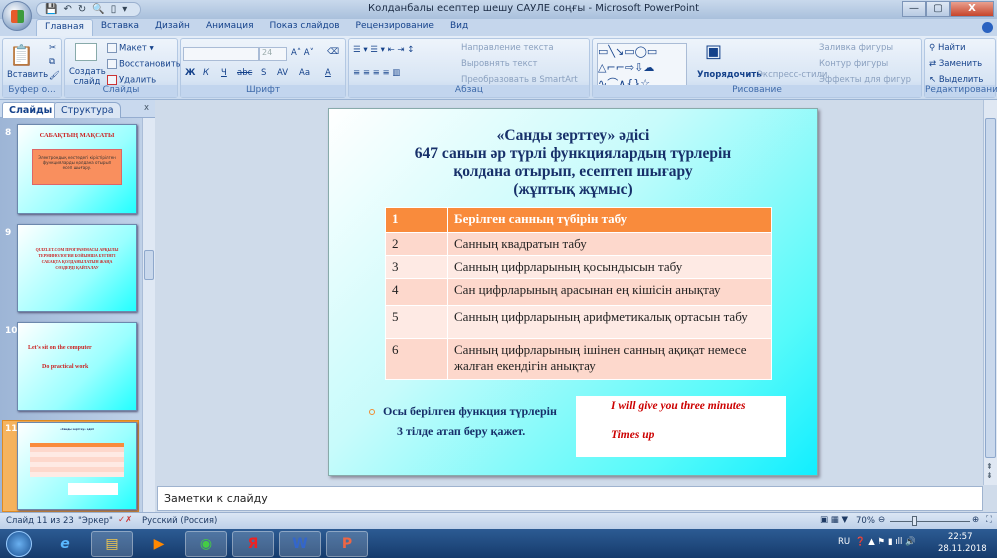 This screenshot has width=997, height=558. Describe the element at coordinates (98, 9) in the screenshot. I see `print-preview-icon: 🔍` at that location.